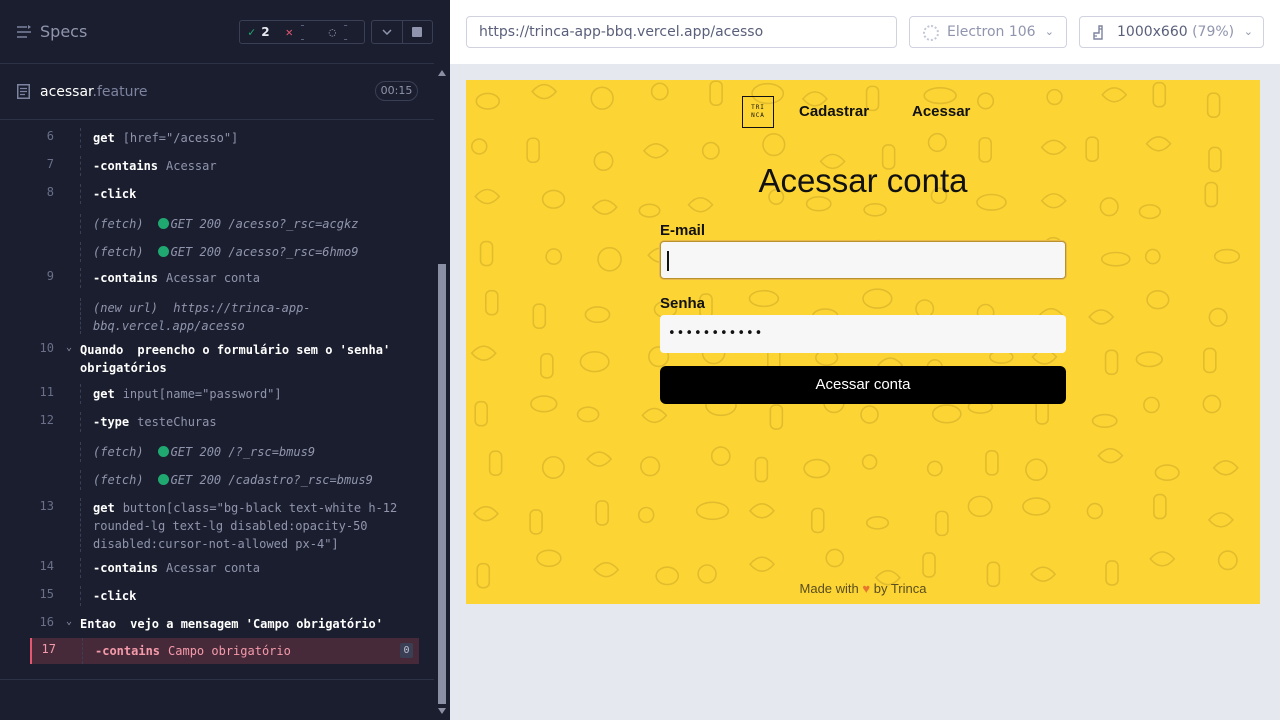 This screenshot has width=1280, height=720. Describe the element at coordinates (224, 480) in the screenshot. I see `command-row: (fetch) GET 200 /cadastro?_rsc=bmus9` at that location.